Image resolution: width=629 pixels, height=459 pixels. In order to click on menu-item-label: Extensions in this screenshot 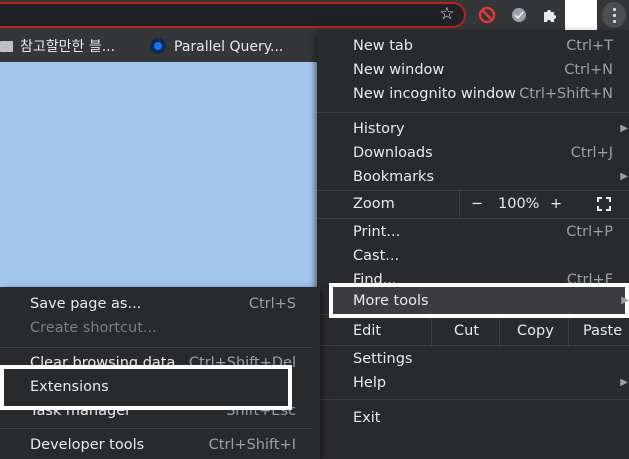, I will do `click(69, 387)`.